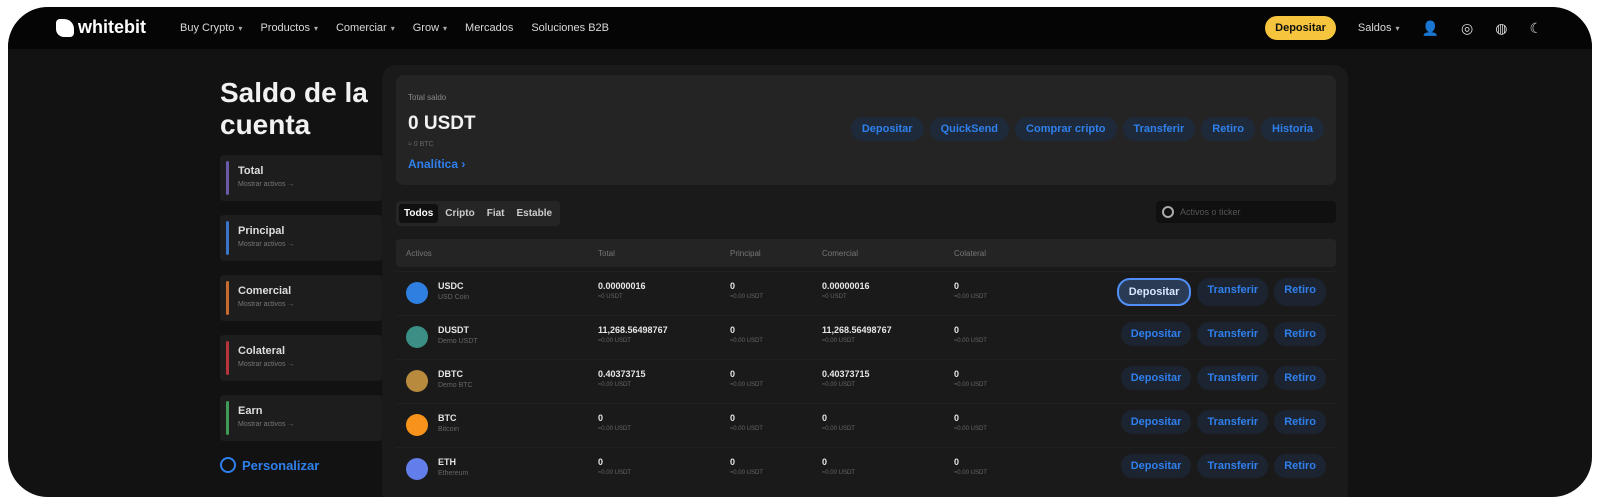 This screenshot has height=504, width=1600. I want to click on balance-label: Total saldo, so click(427, 97).